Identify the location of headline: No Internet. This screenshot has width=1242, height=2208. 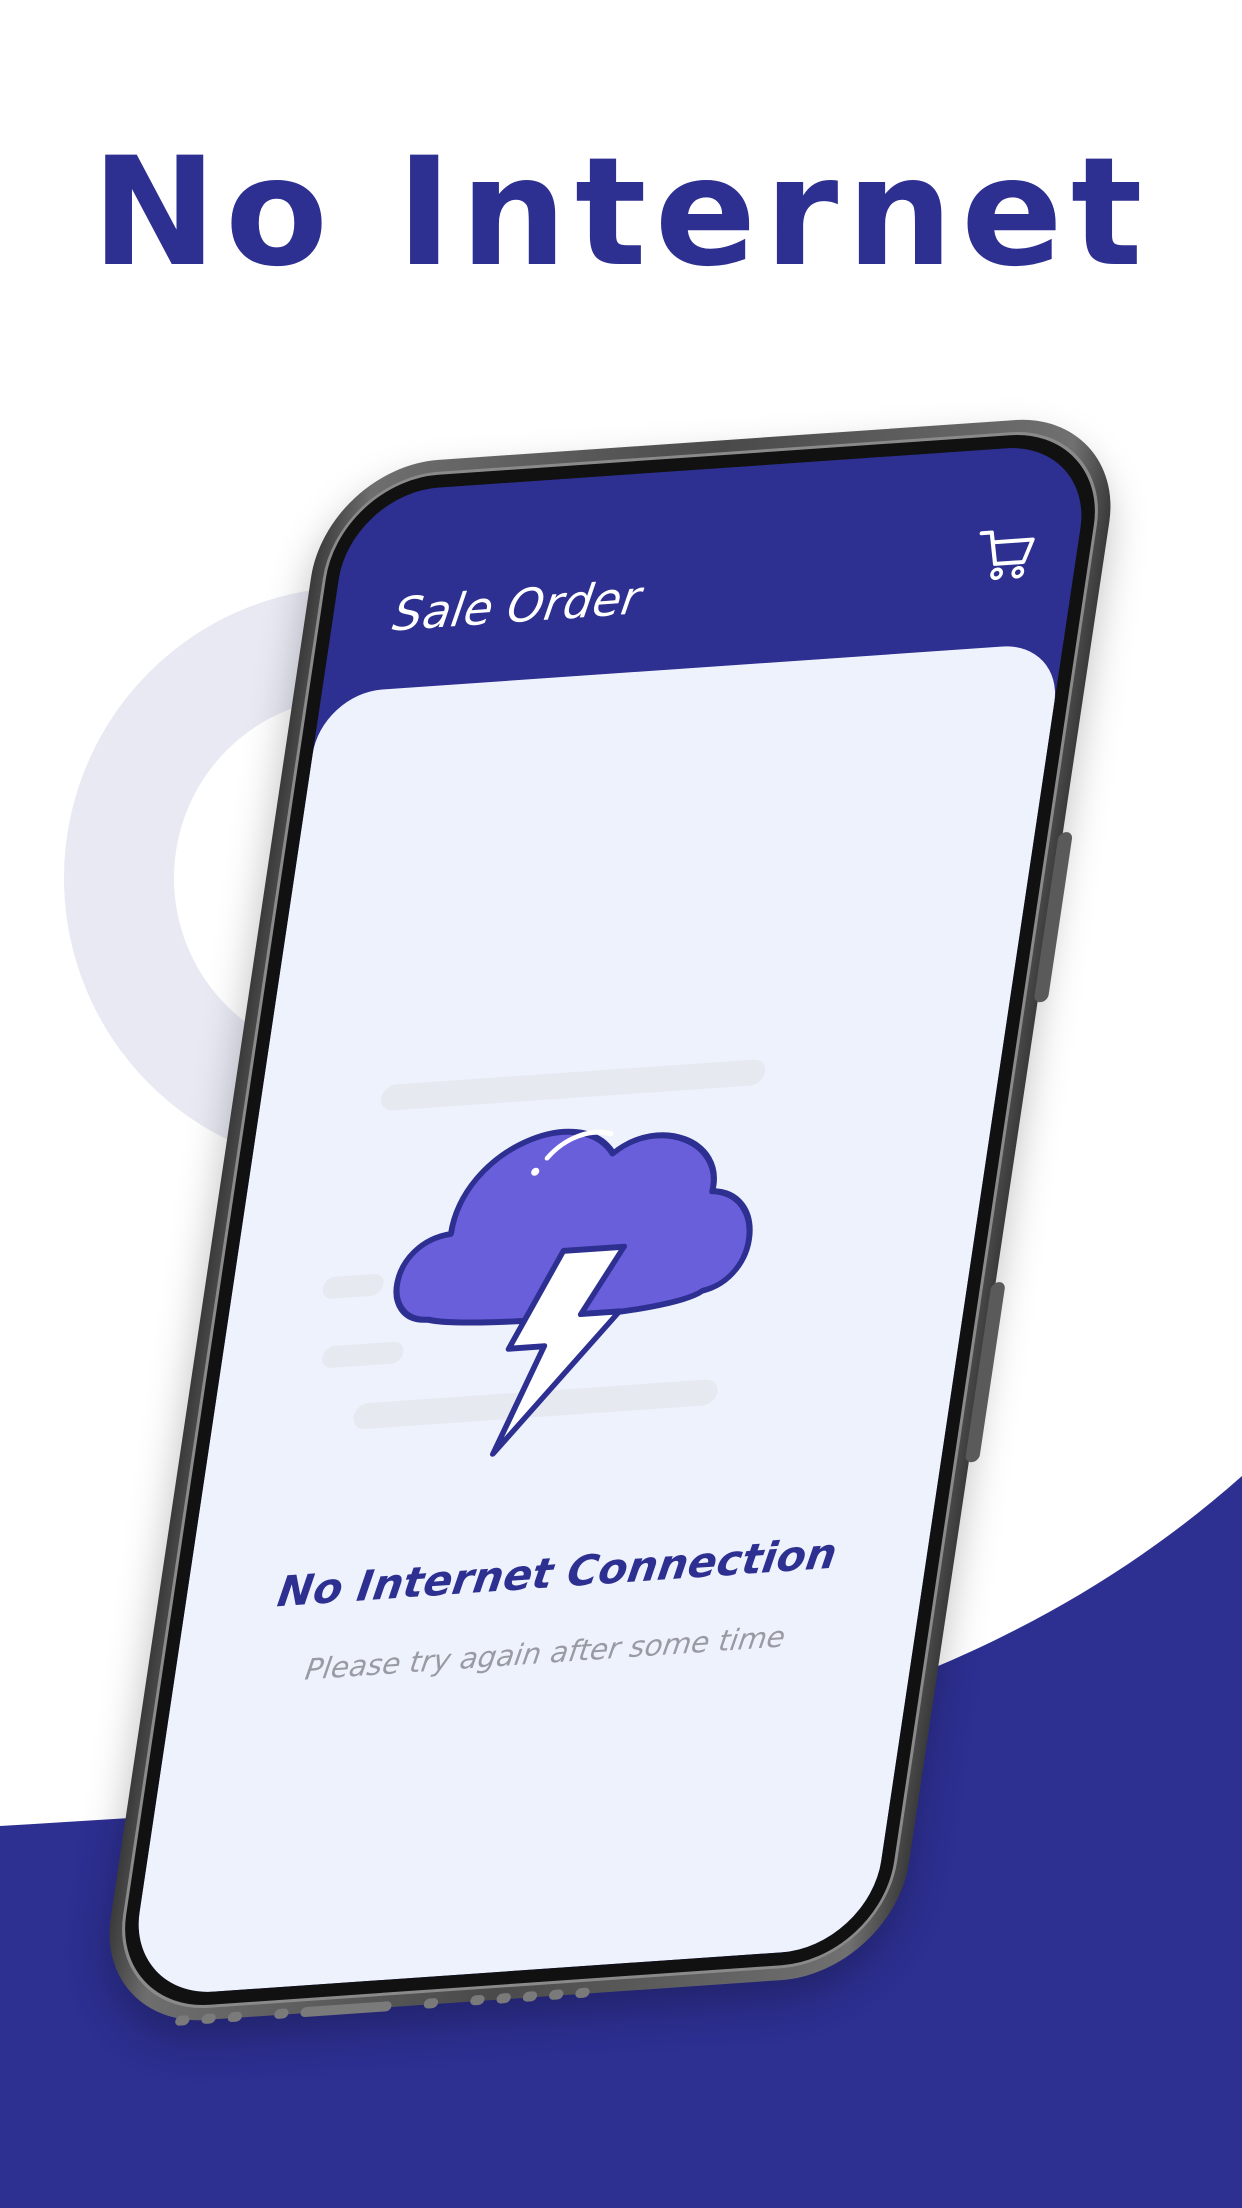
(621, 213).